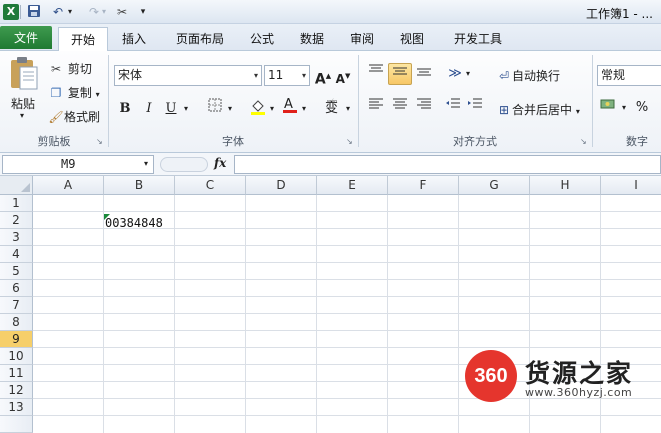 This screenshot has width=661, height=433. I want to click on row-header-3: 3, so click(16, 237).